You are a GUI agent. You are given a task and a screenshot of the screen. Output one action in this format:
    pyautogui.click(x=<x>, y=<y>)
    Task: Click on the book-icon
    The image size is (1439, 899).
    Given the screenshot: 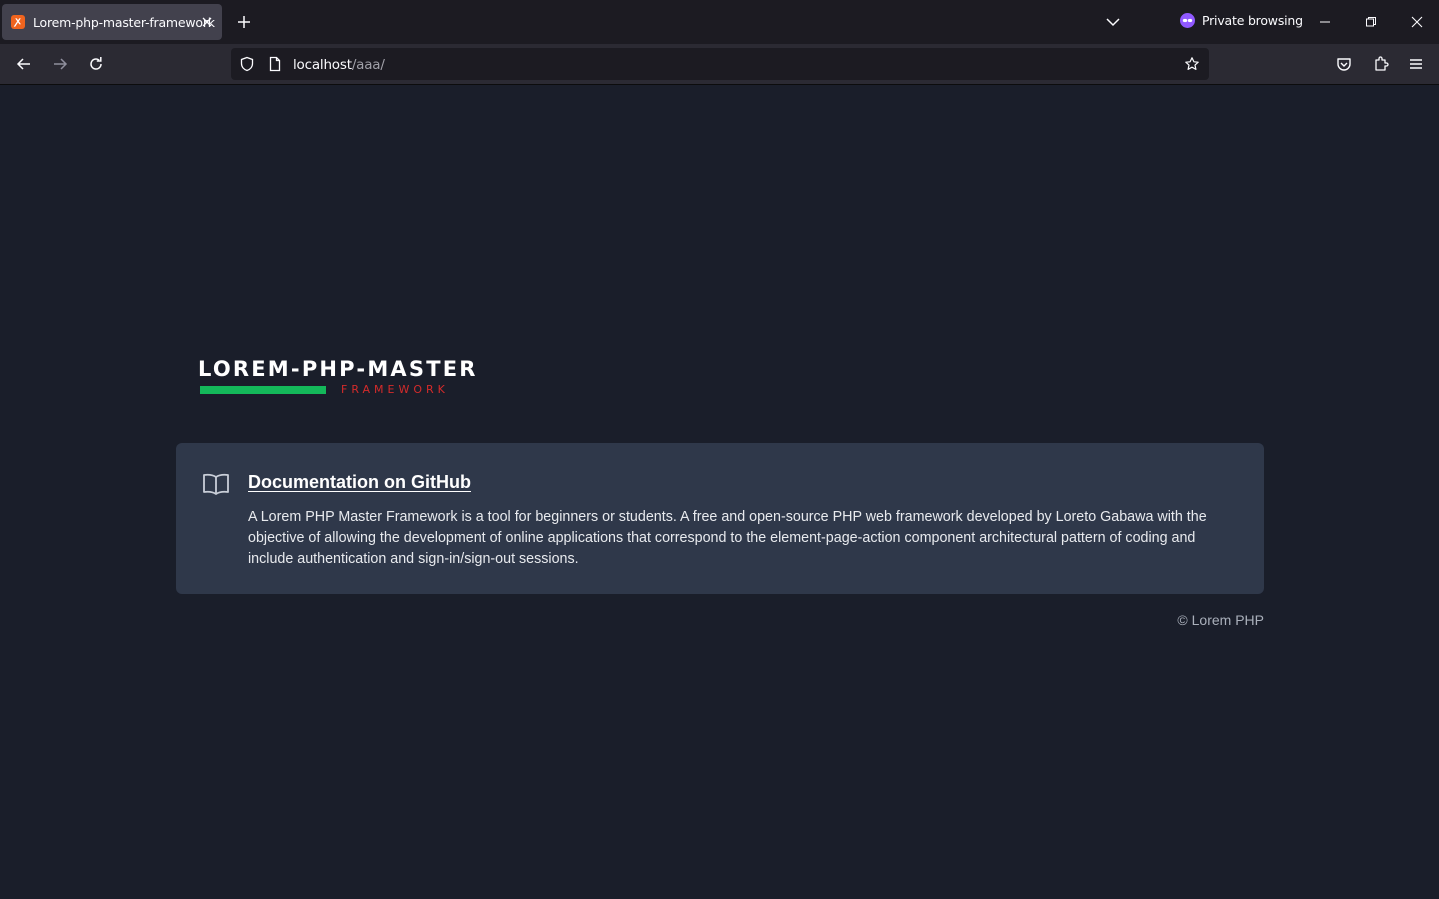 What is the action you would take?
    pyautogui.click(x=216, y=484)
    